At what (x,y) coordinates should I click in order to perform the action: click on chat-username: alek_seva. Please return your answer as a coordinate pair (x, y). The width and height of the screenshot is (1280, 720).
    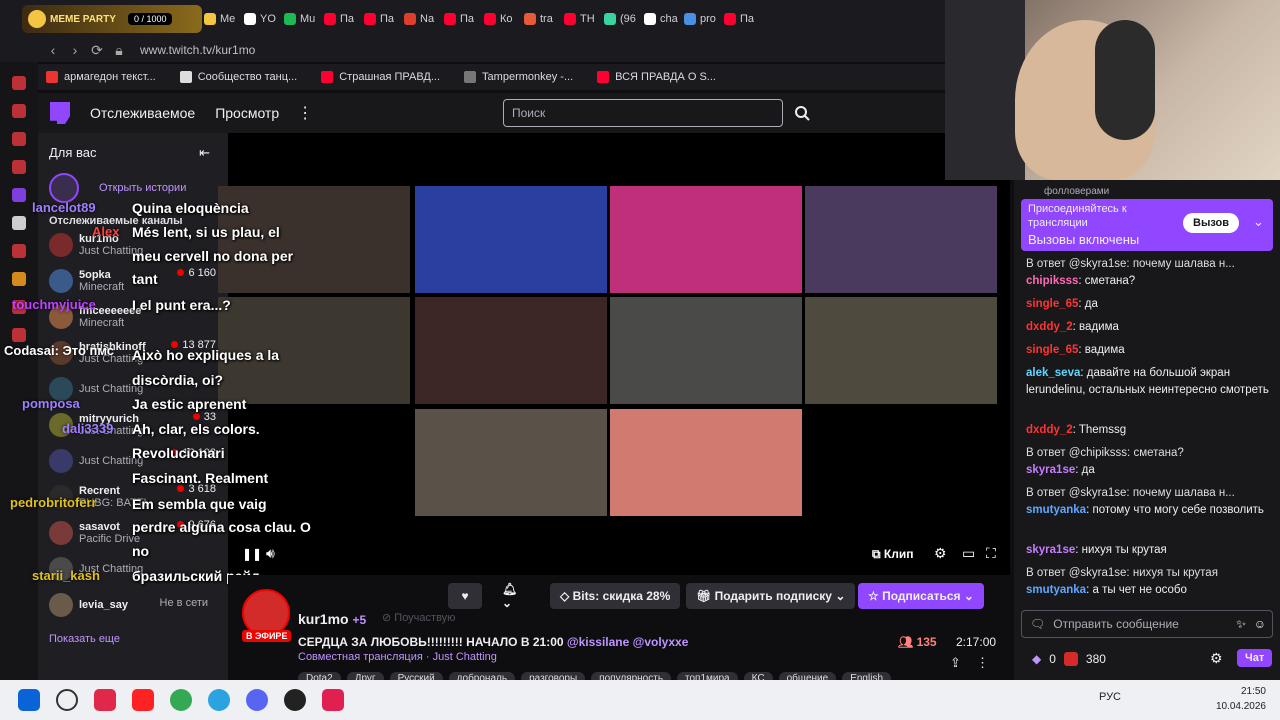
    Looking at the image, I should click on (1053, 373).